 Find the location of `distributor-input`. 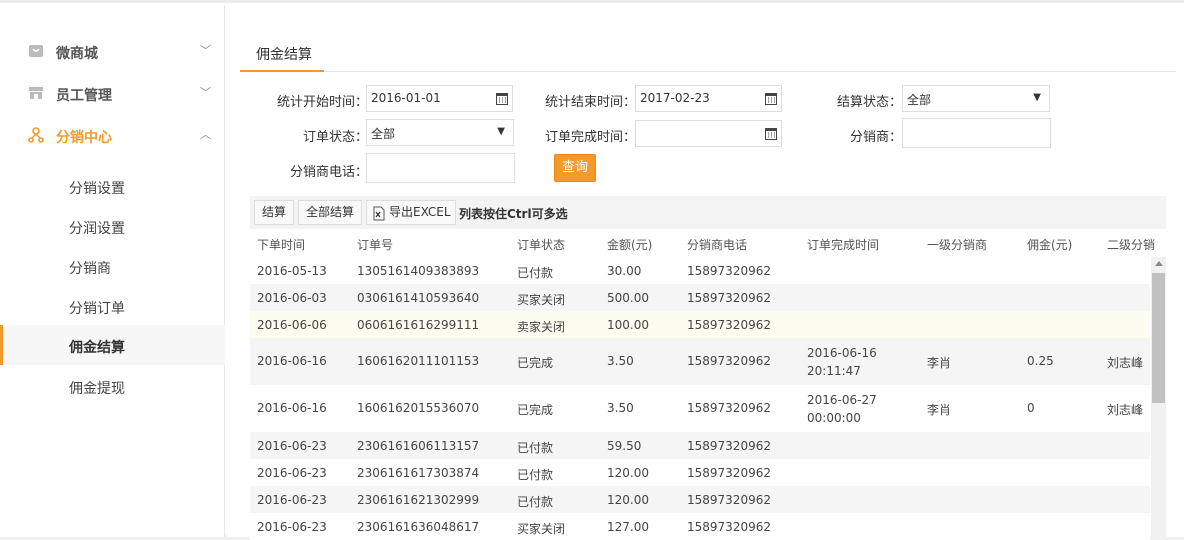

distributor-input is located at coordinates (976, 133).